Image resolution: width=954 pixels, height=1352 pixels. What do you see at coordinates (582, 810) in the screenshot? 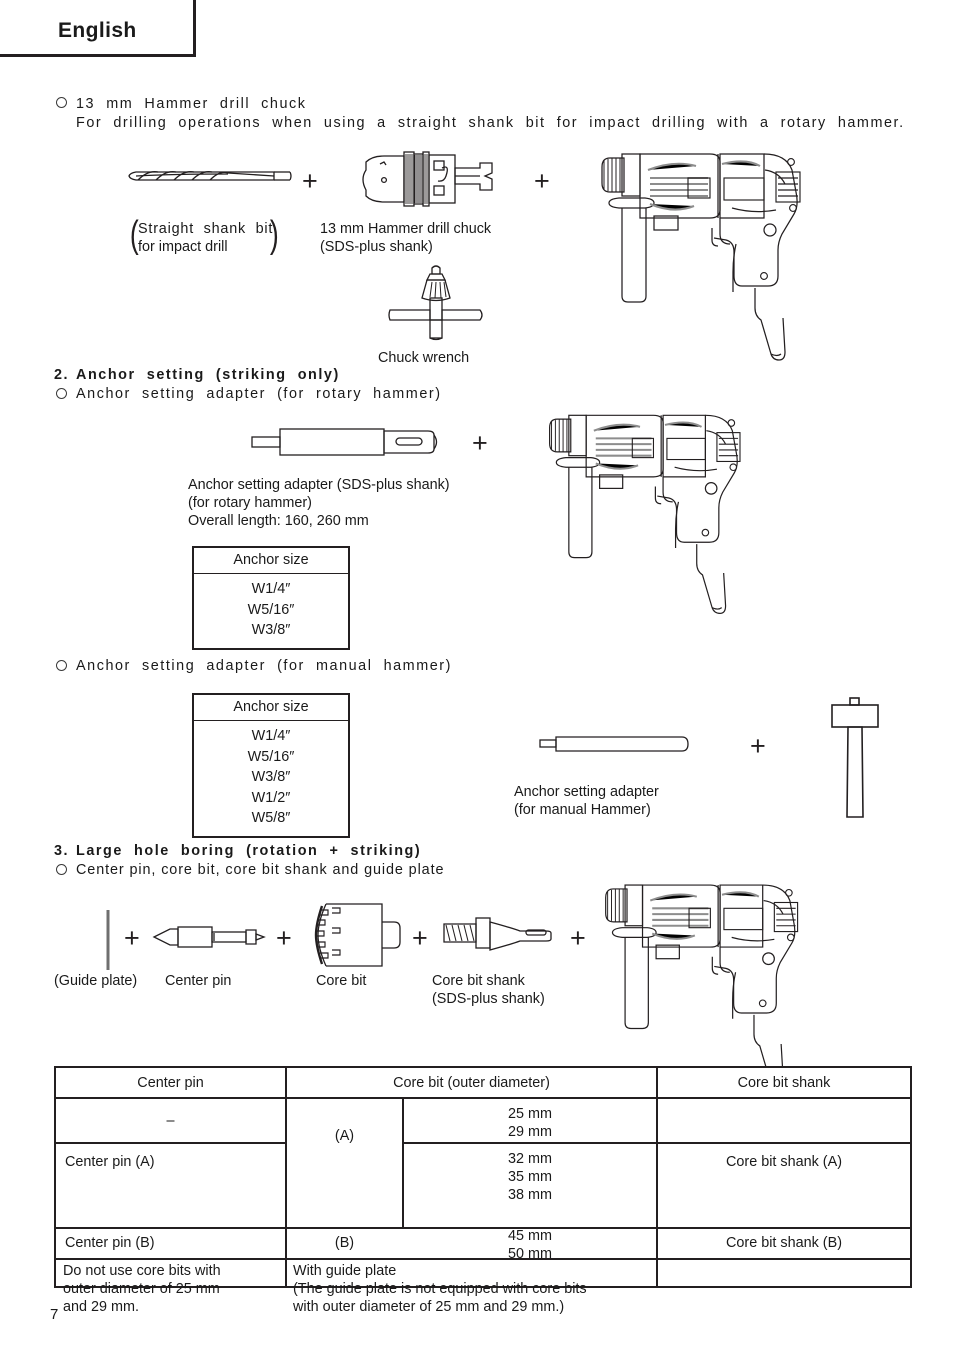
I see `manual-adapter-label-line2: (for manual Hammer)` at bounding box center [582, 810].